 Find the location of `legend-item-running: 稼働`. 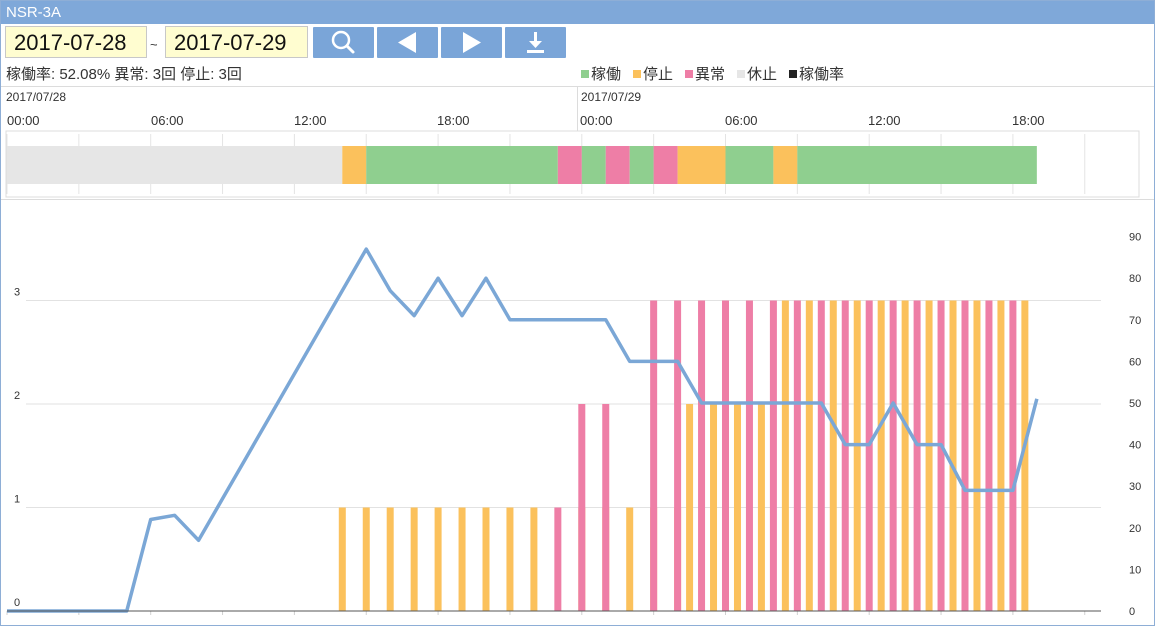

legend-item-running: 稼働 is located at coordinates (601, 73).